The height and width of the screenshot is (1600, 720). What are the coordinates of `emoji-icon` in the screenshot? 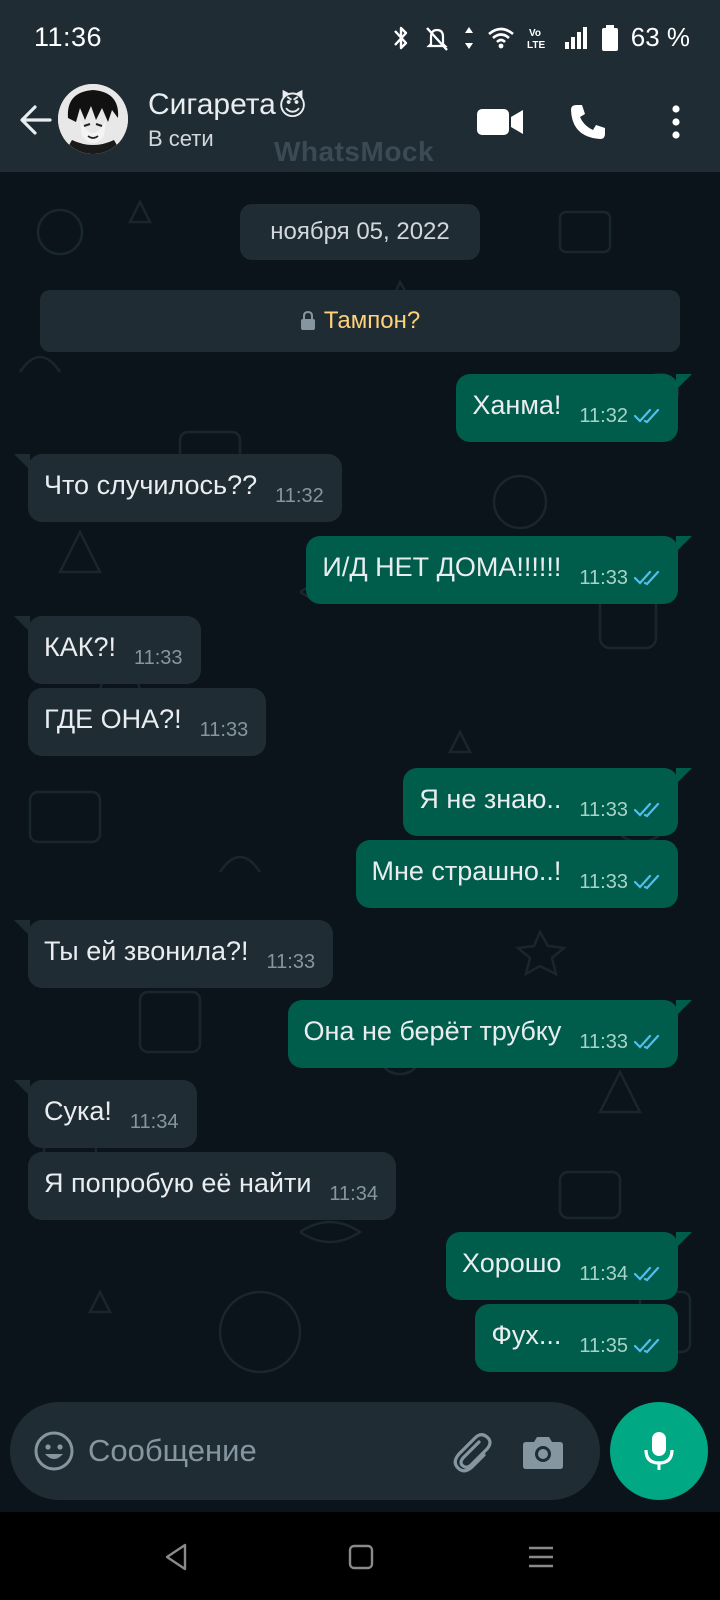 It's located at (54, 1451).